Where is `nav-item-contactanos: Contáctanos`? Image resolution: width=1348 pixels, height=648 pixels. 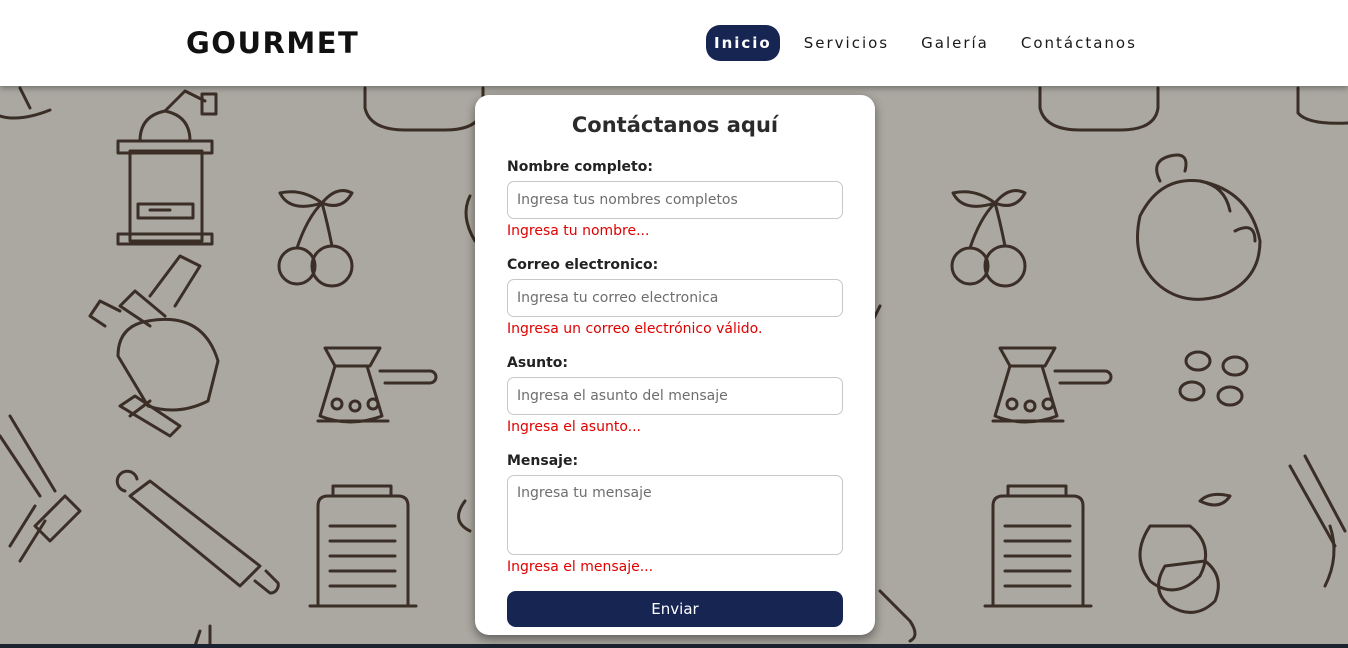
nav-item-contactanos: Contáctanos is located at coordinates (1079, 43).